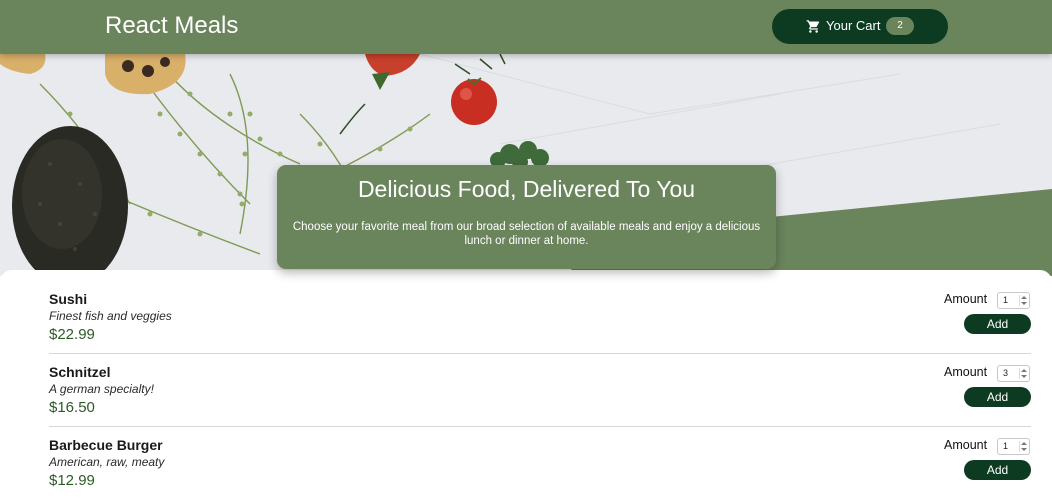 The height and width of the screenshot is (500, 1052). What do you see at coordinates (72, 480) in the screenshot?
I see `meal-price: $12.99` at bounding box center [72, 480].